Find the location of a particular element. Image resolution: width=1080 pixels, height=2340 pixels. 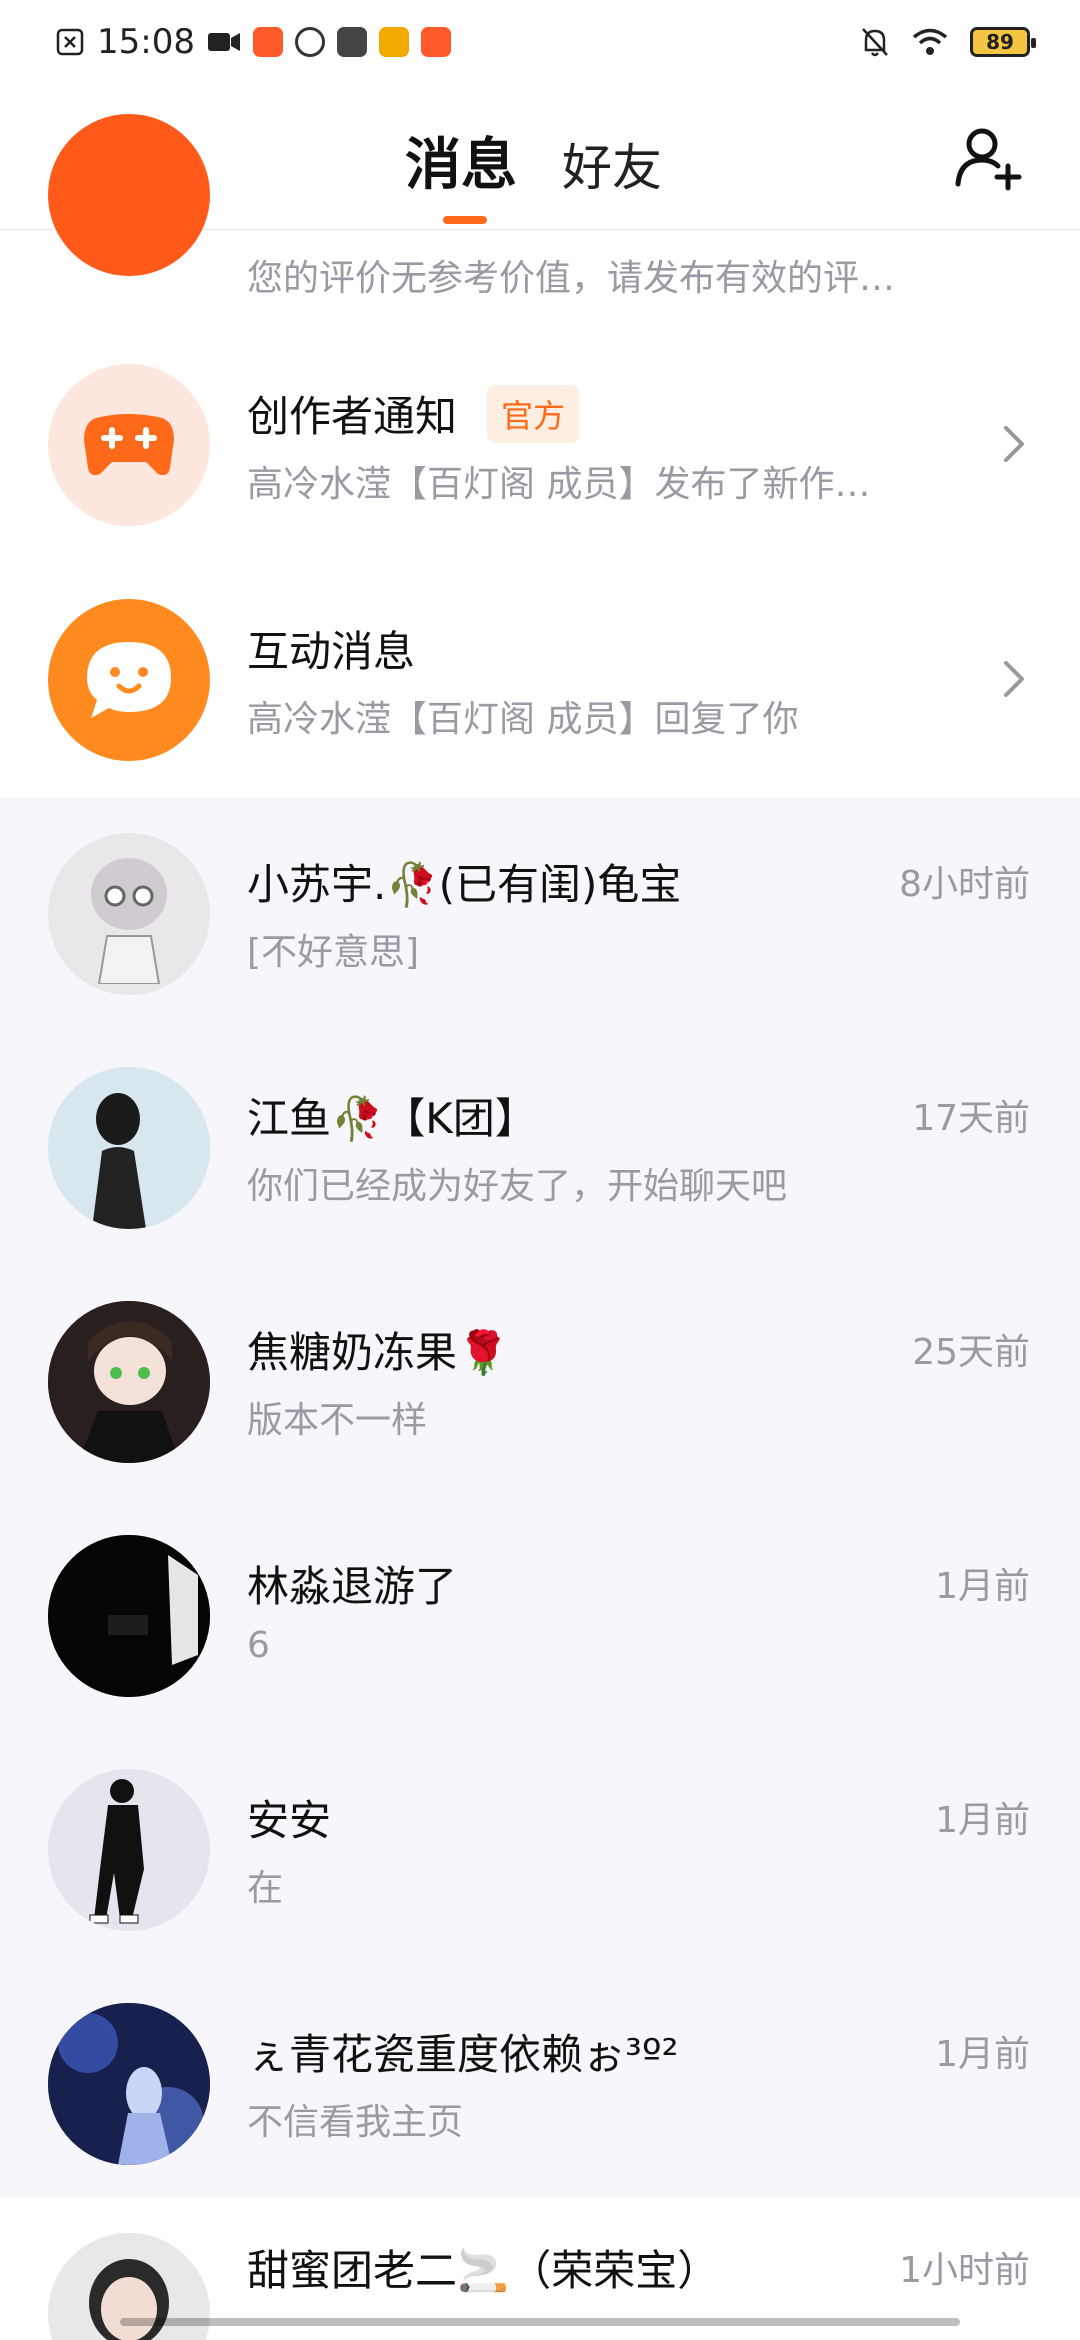

contact-name: 安安 is located at coordinates (289, 1820).